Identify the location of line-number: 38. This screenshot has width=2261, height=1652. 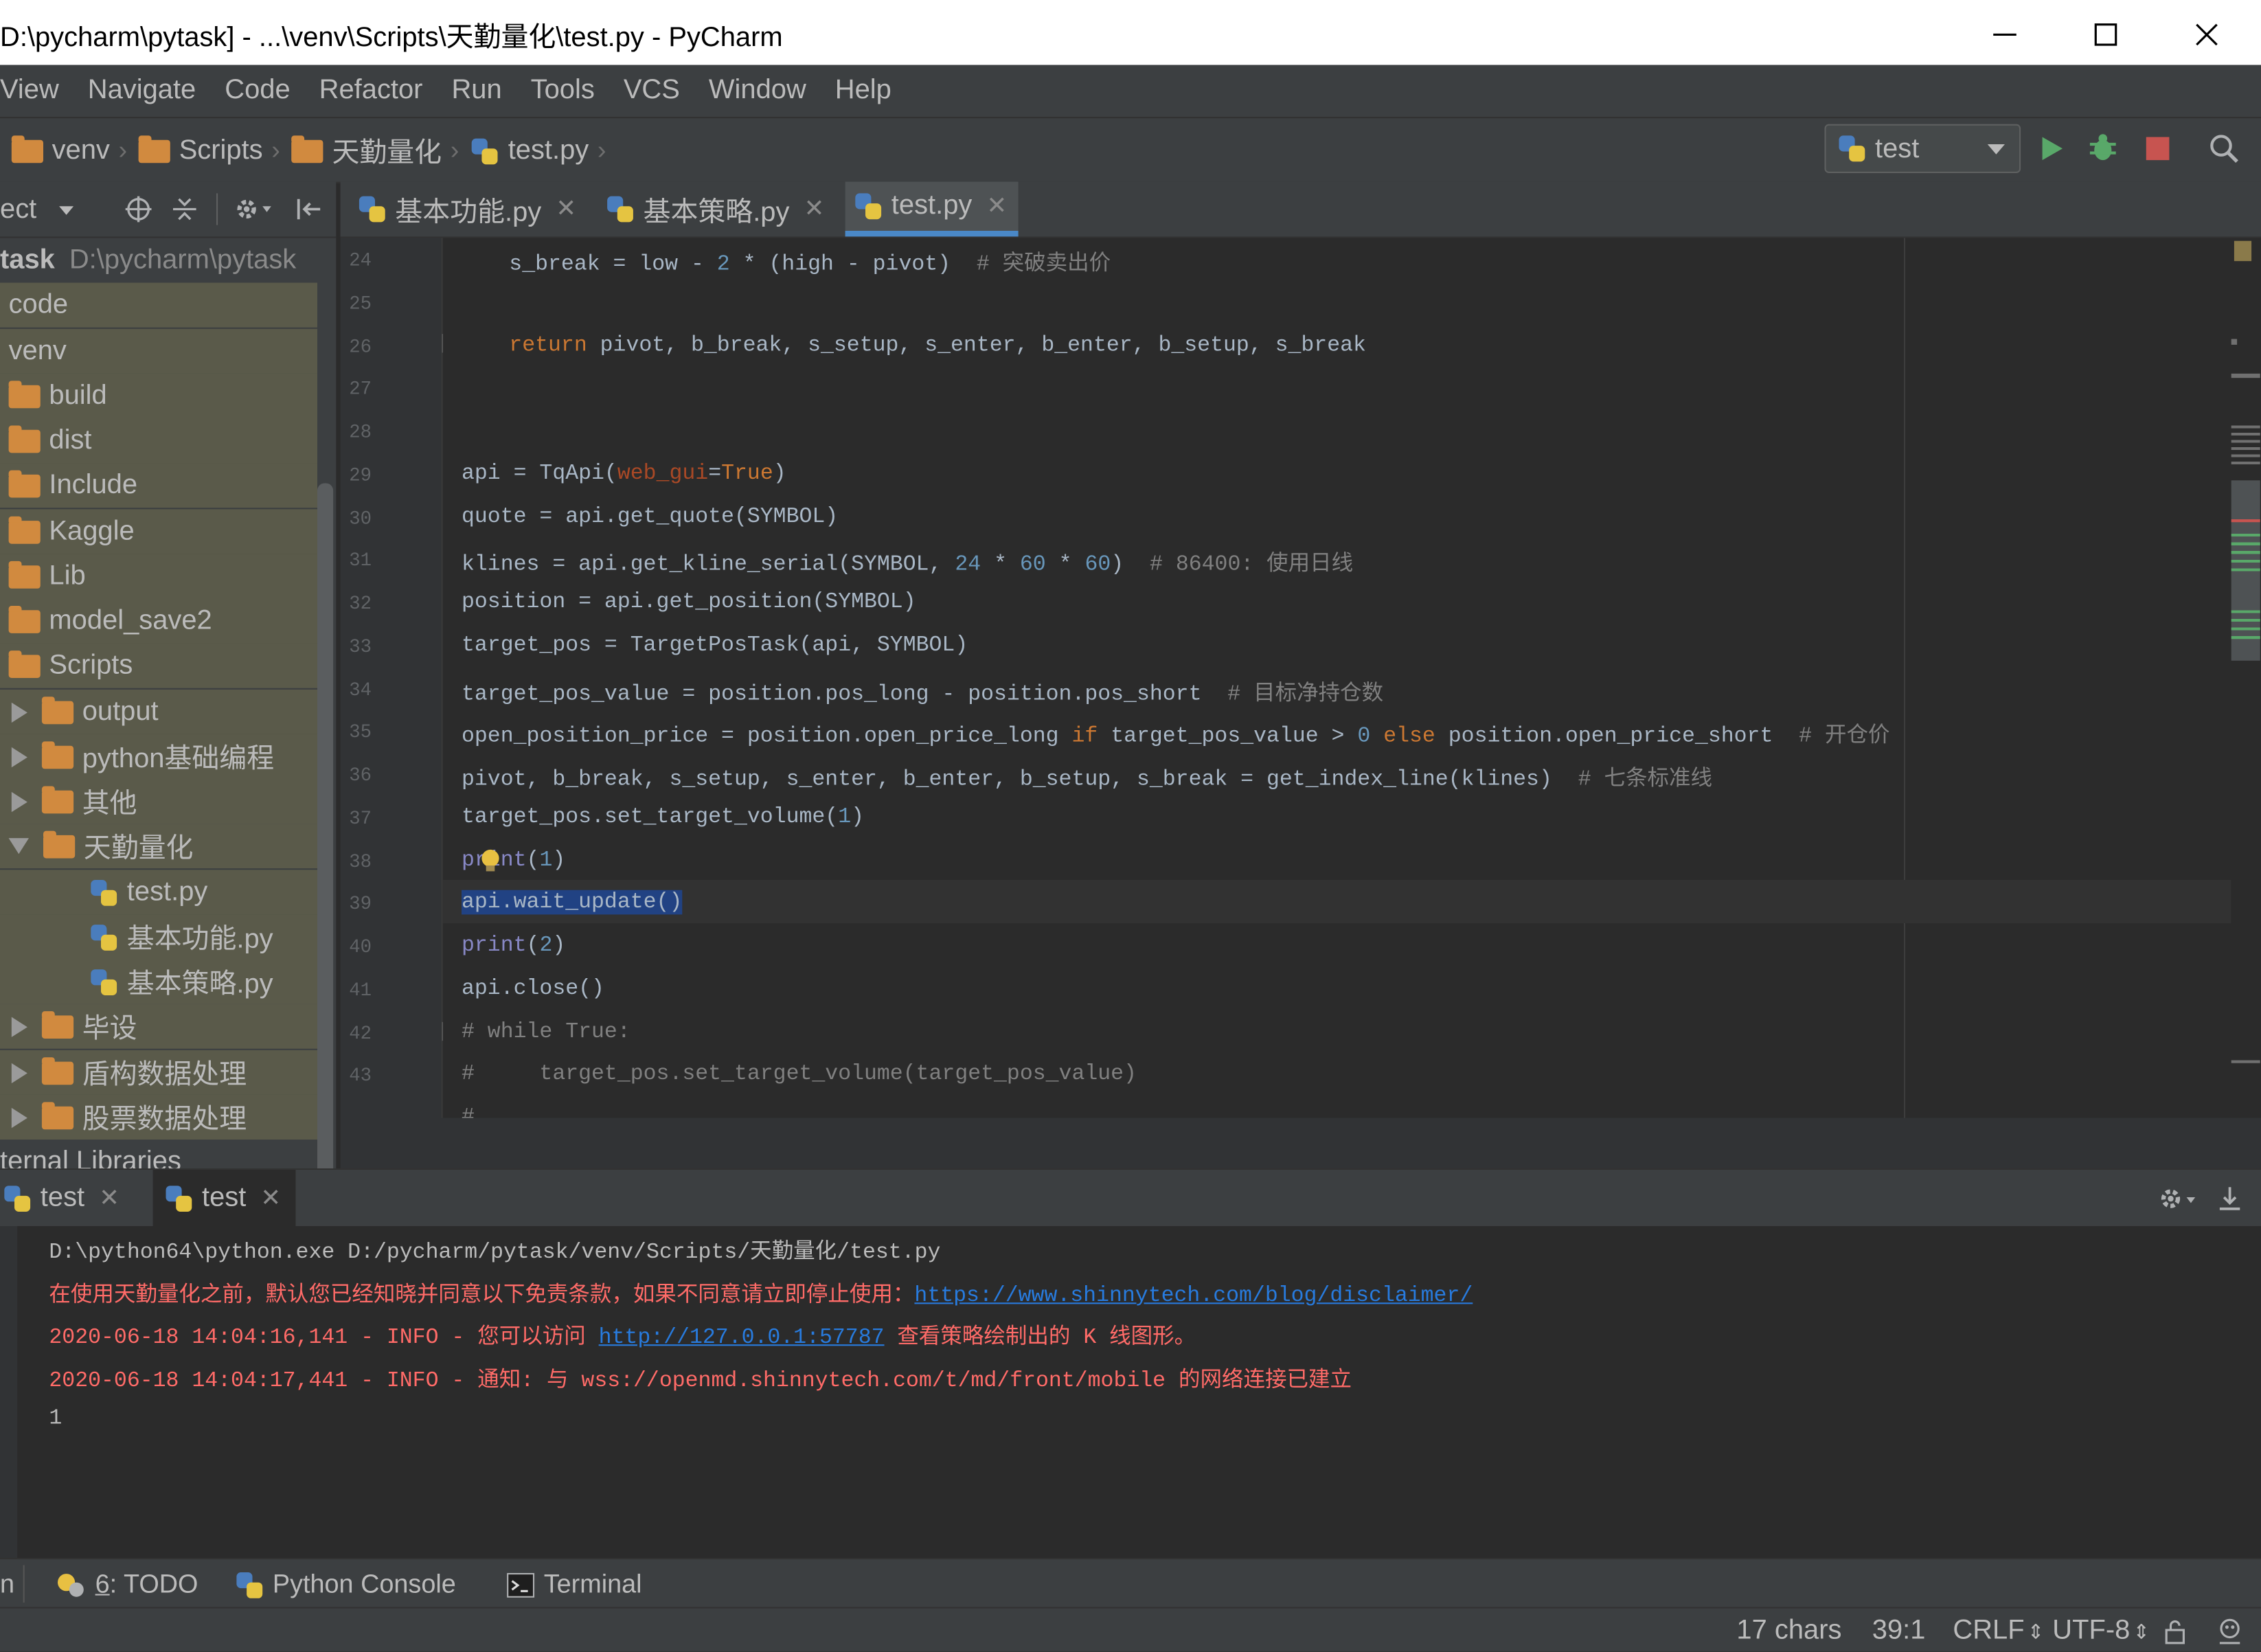
(360, 862).